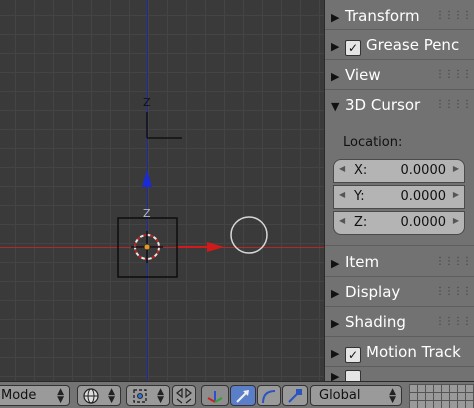 The image size is (474, 408). I want to click on rotate-arc-icon, so click(269, 397).